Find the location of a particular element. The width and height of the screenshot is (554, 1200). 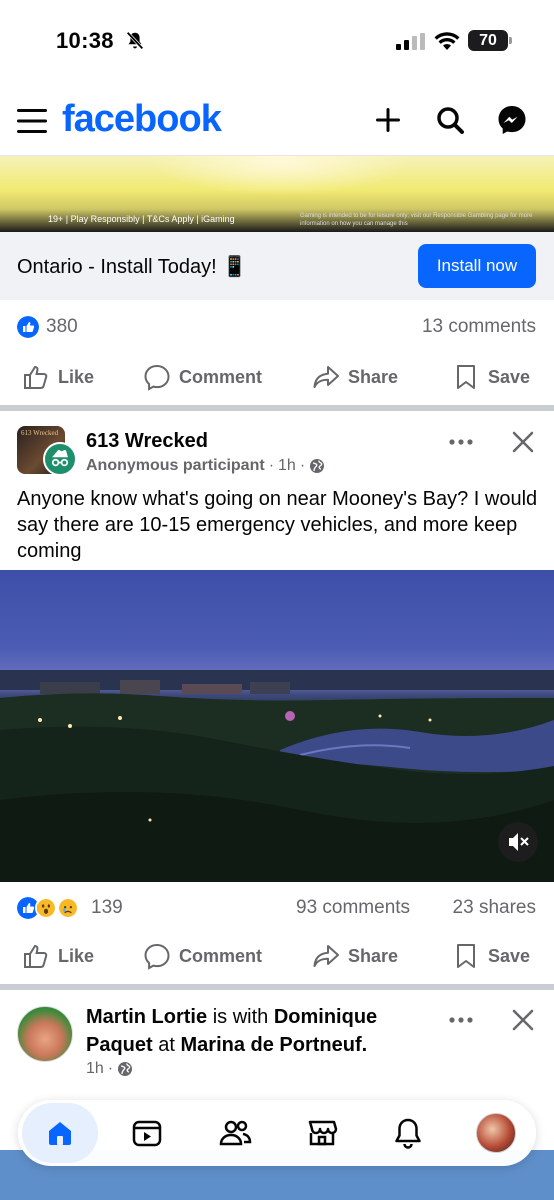

like-reaction-icon is located at coordinates (28, 327).